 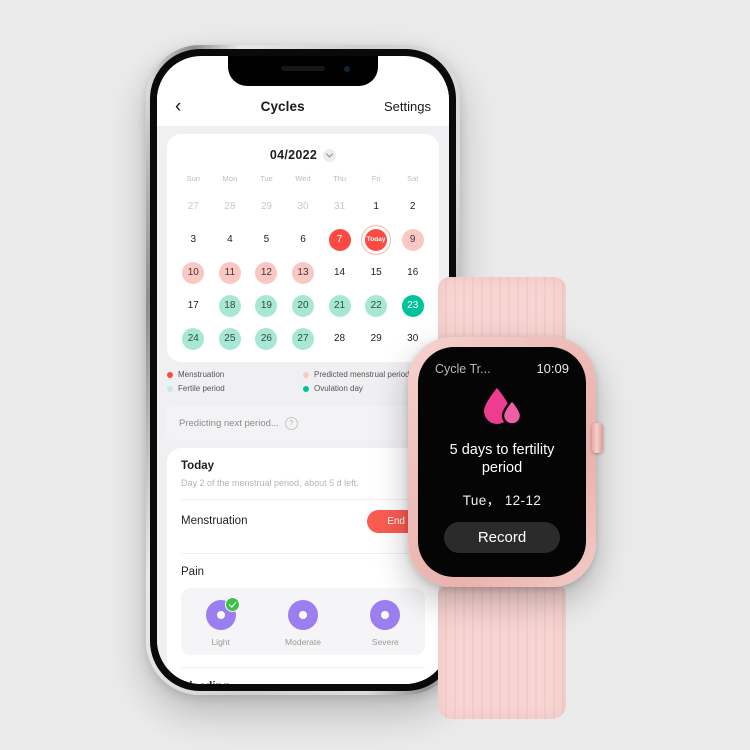 I want to click on calendar-cell-wrap: 7, so click(x=339, y=239).